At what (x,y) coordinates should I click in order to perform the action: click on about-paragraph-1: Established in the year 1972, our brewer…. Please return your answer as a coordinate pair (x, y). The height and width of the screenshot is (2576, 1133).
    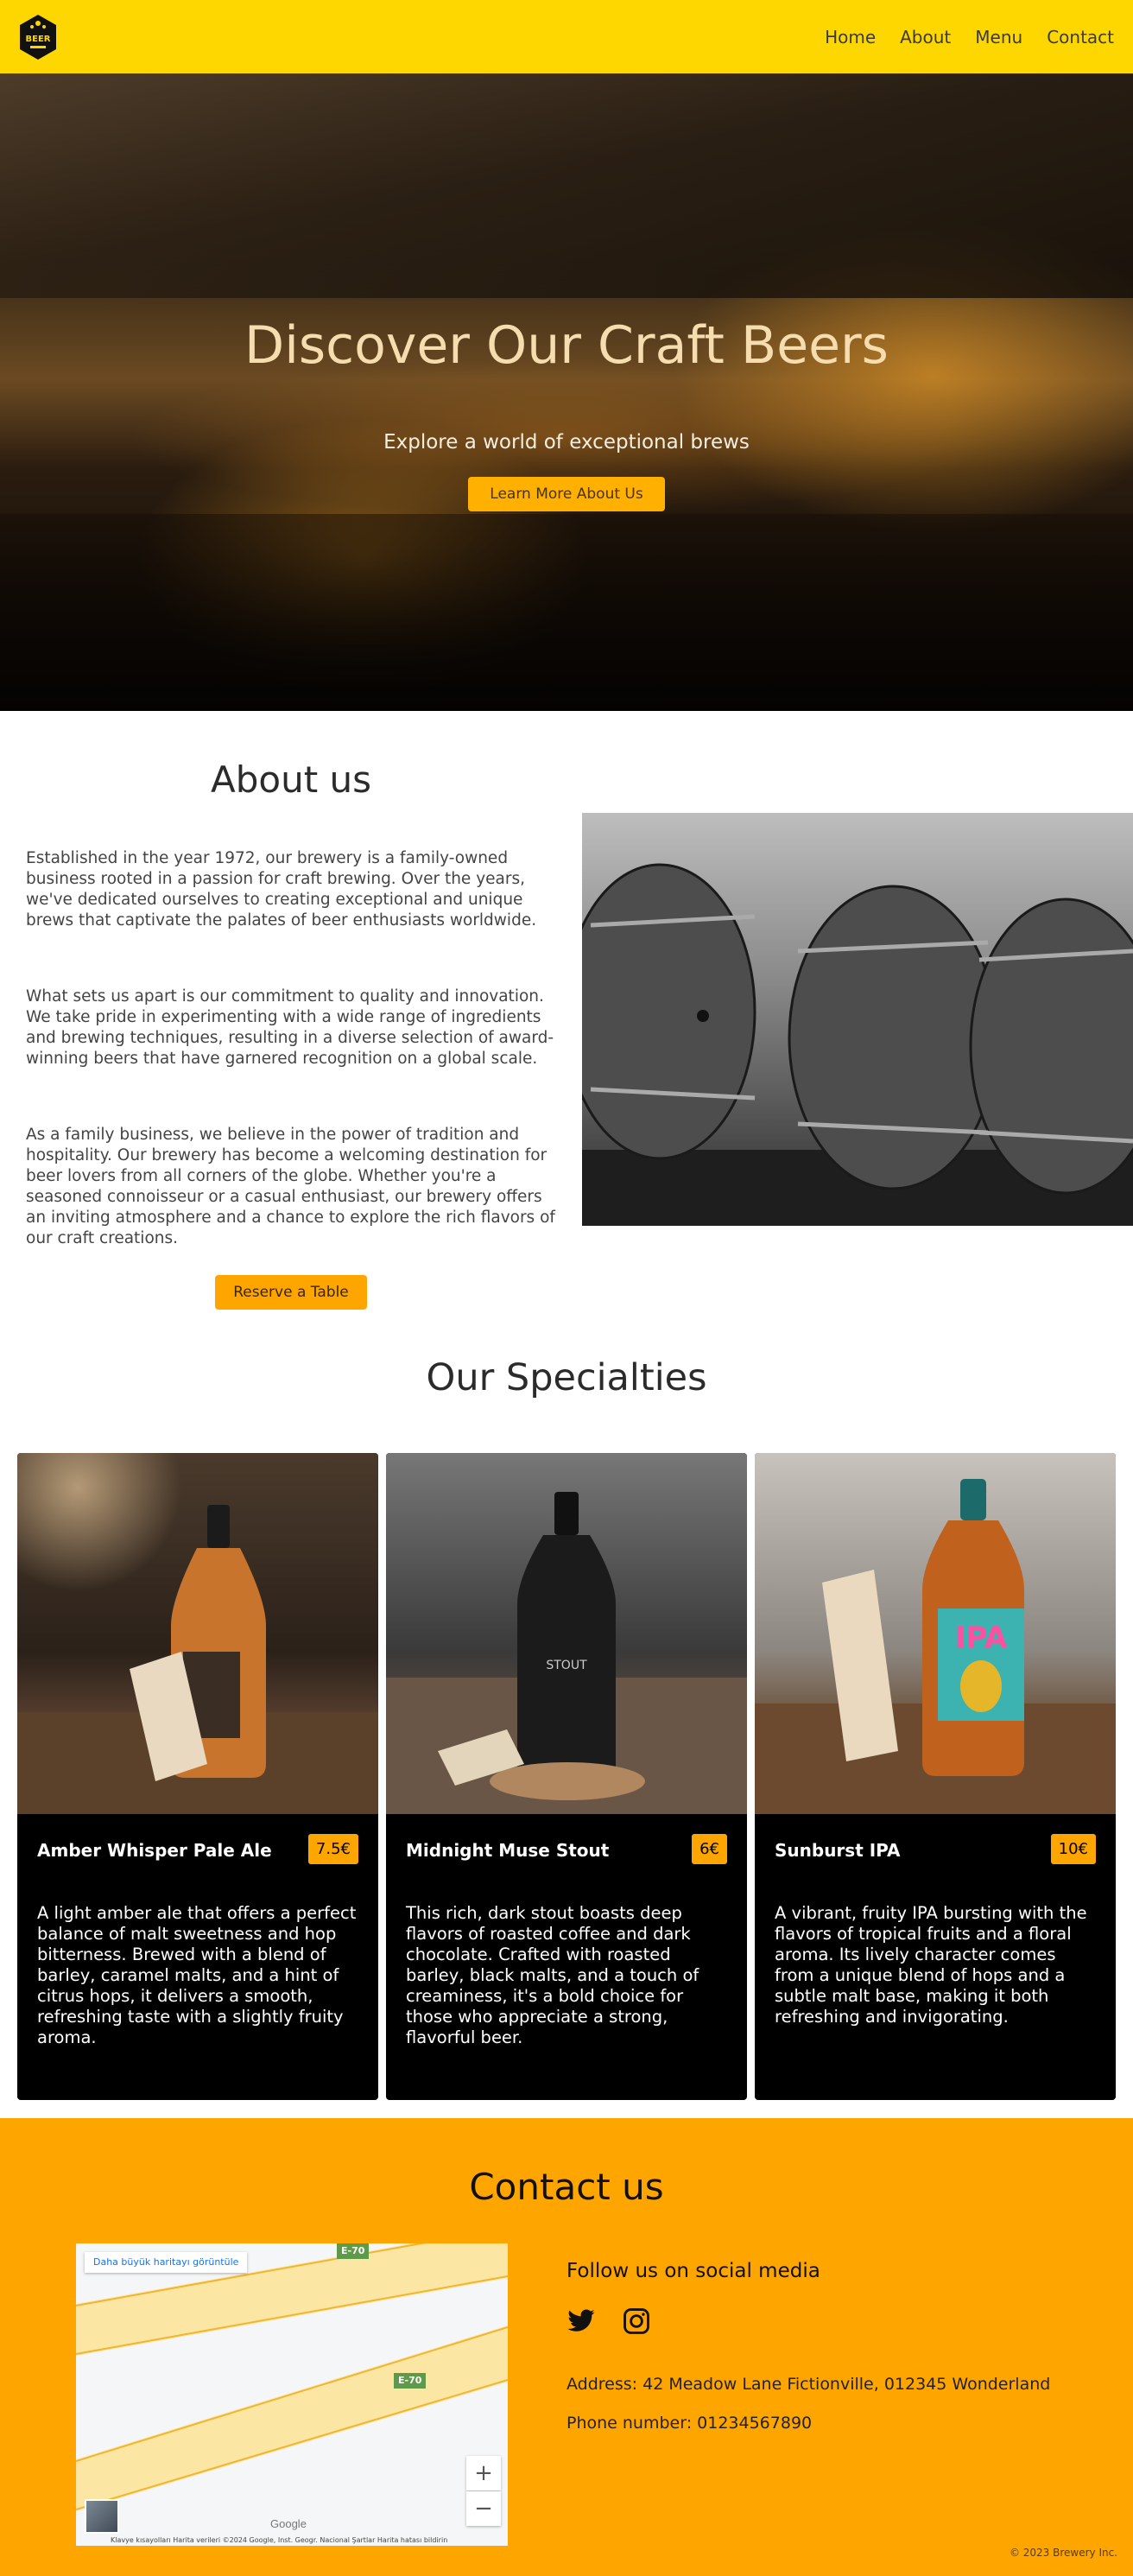
    Looking at the image, I should click on (281, 889).